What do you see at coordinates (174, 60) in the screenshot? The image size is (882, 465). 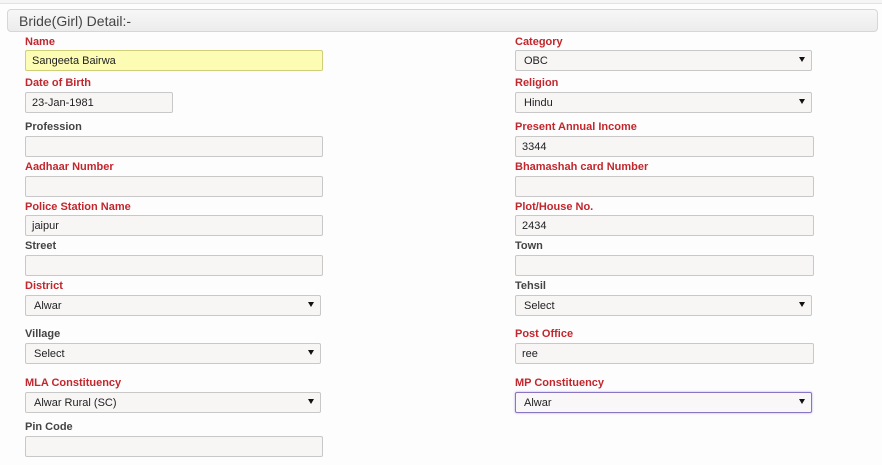 I see `name-input: Sangeeta Bairwa` at bounding box center [174, 60].